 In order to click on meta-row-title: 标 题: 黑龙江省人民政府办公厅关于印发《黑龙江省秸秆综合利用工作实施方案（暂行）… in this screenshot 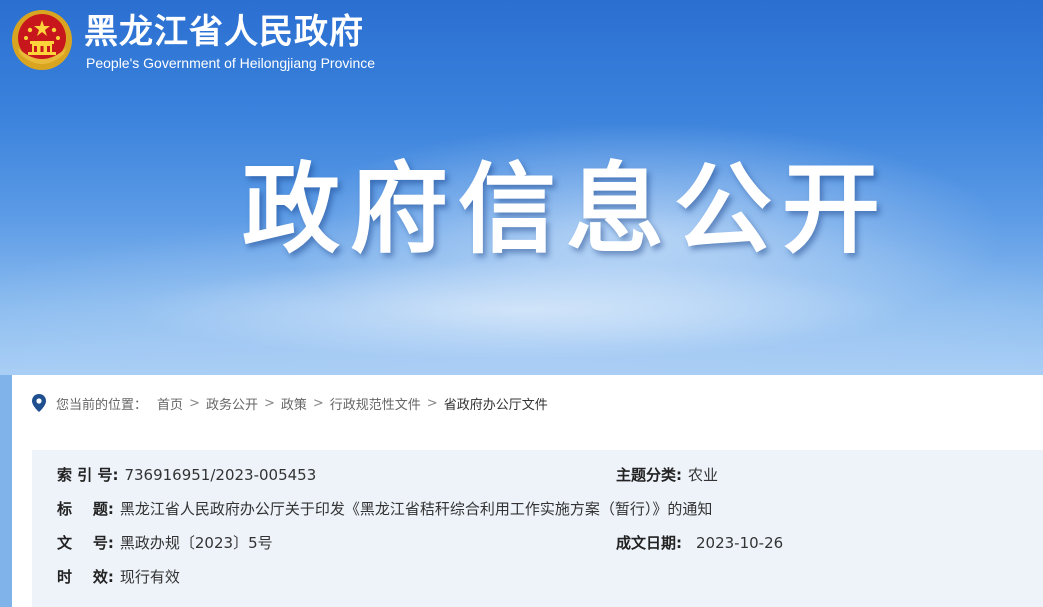, I will do `click(384, 509)`.